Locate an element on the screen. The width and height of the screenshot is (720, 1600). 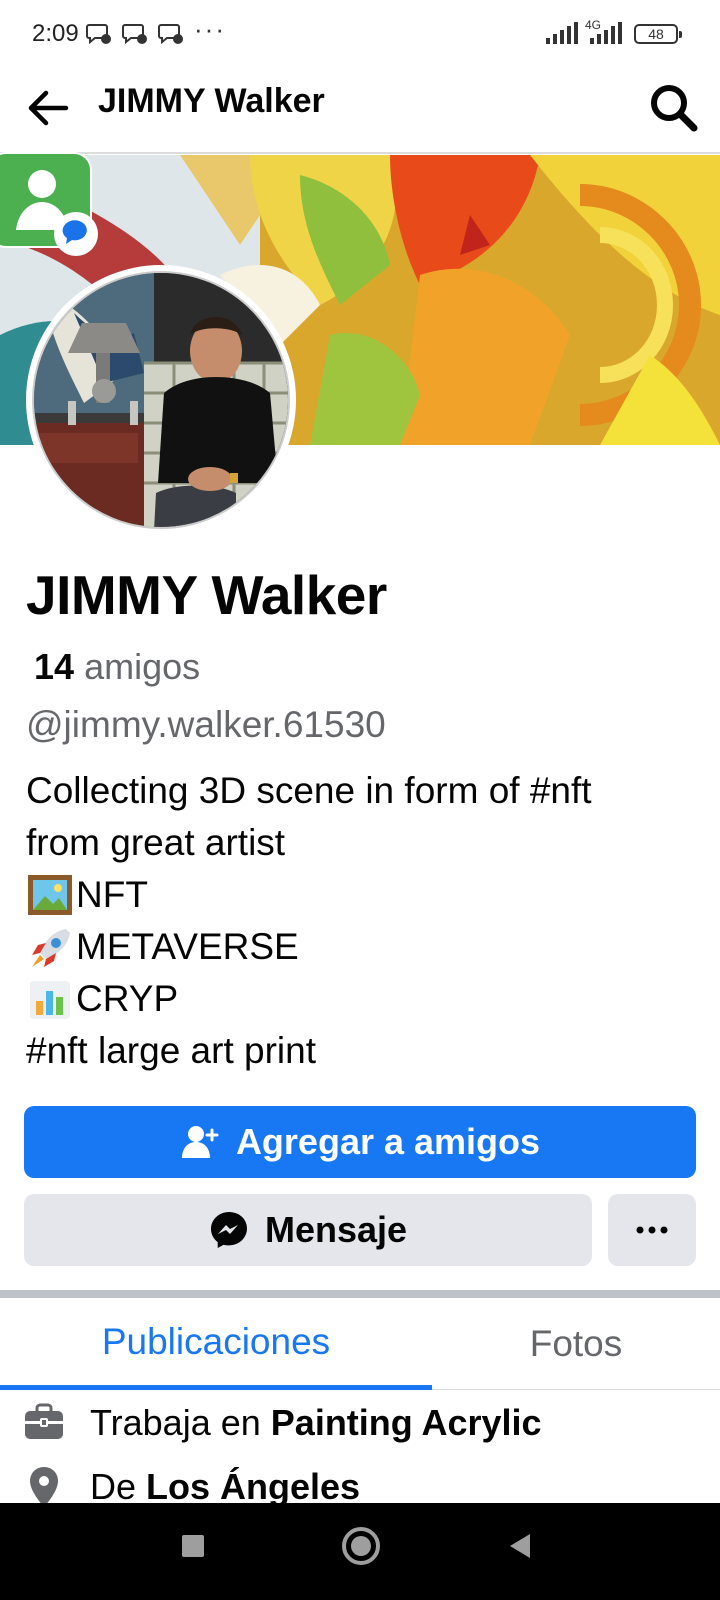
bio-line: #nft large art print is located at coordinates (361, 1051).